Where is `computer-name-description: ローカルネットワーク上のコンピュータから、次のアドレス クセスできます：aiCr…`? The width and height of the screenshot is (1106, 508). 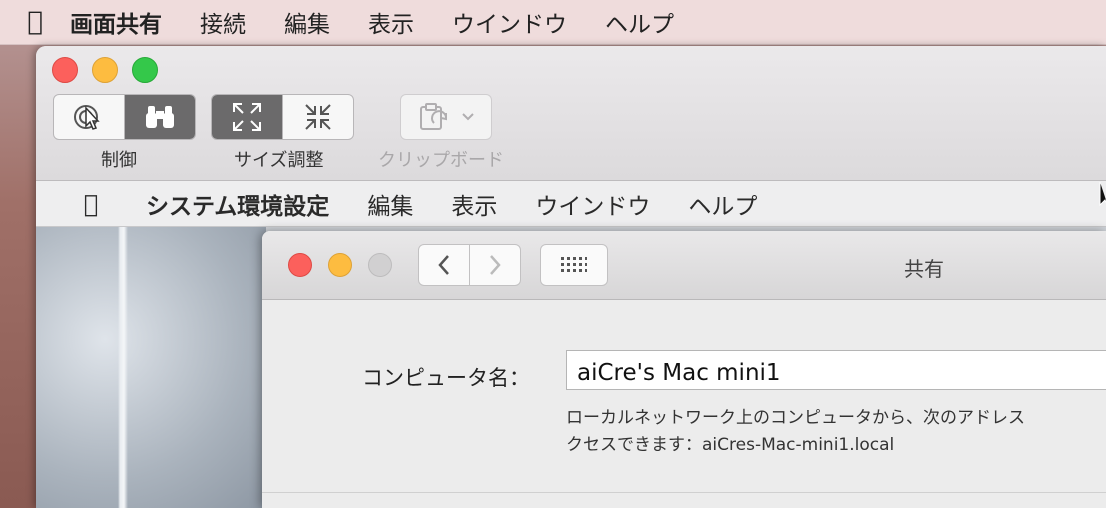 computer-name-description: ローカルネットワーク上のコンピュータから、次のアドレス クセスできます：aiCr… is located at coordinates (795, 432).